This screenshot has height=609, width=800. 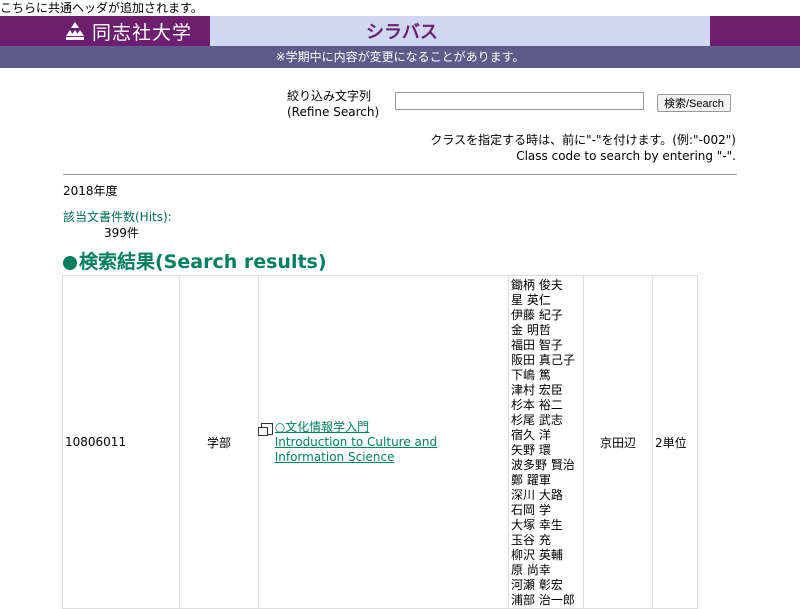 I want to click on academic-year: 2018年度, so click(x=90, y=191).